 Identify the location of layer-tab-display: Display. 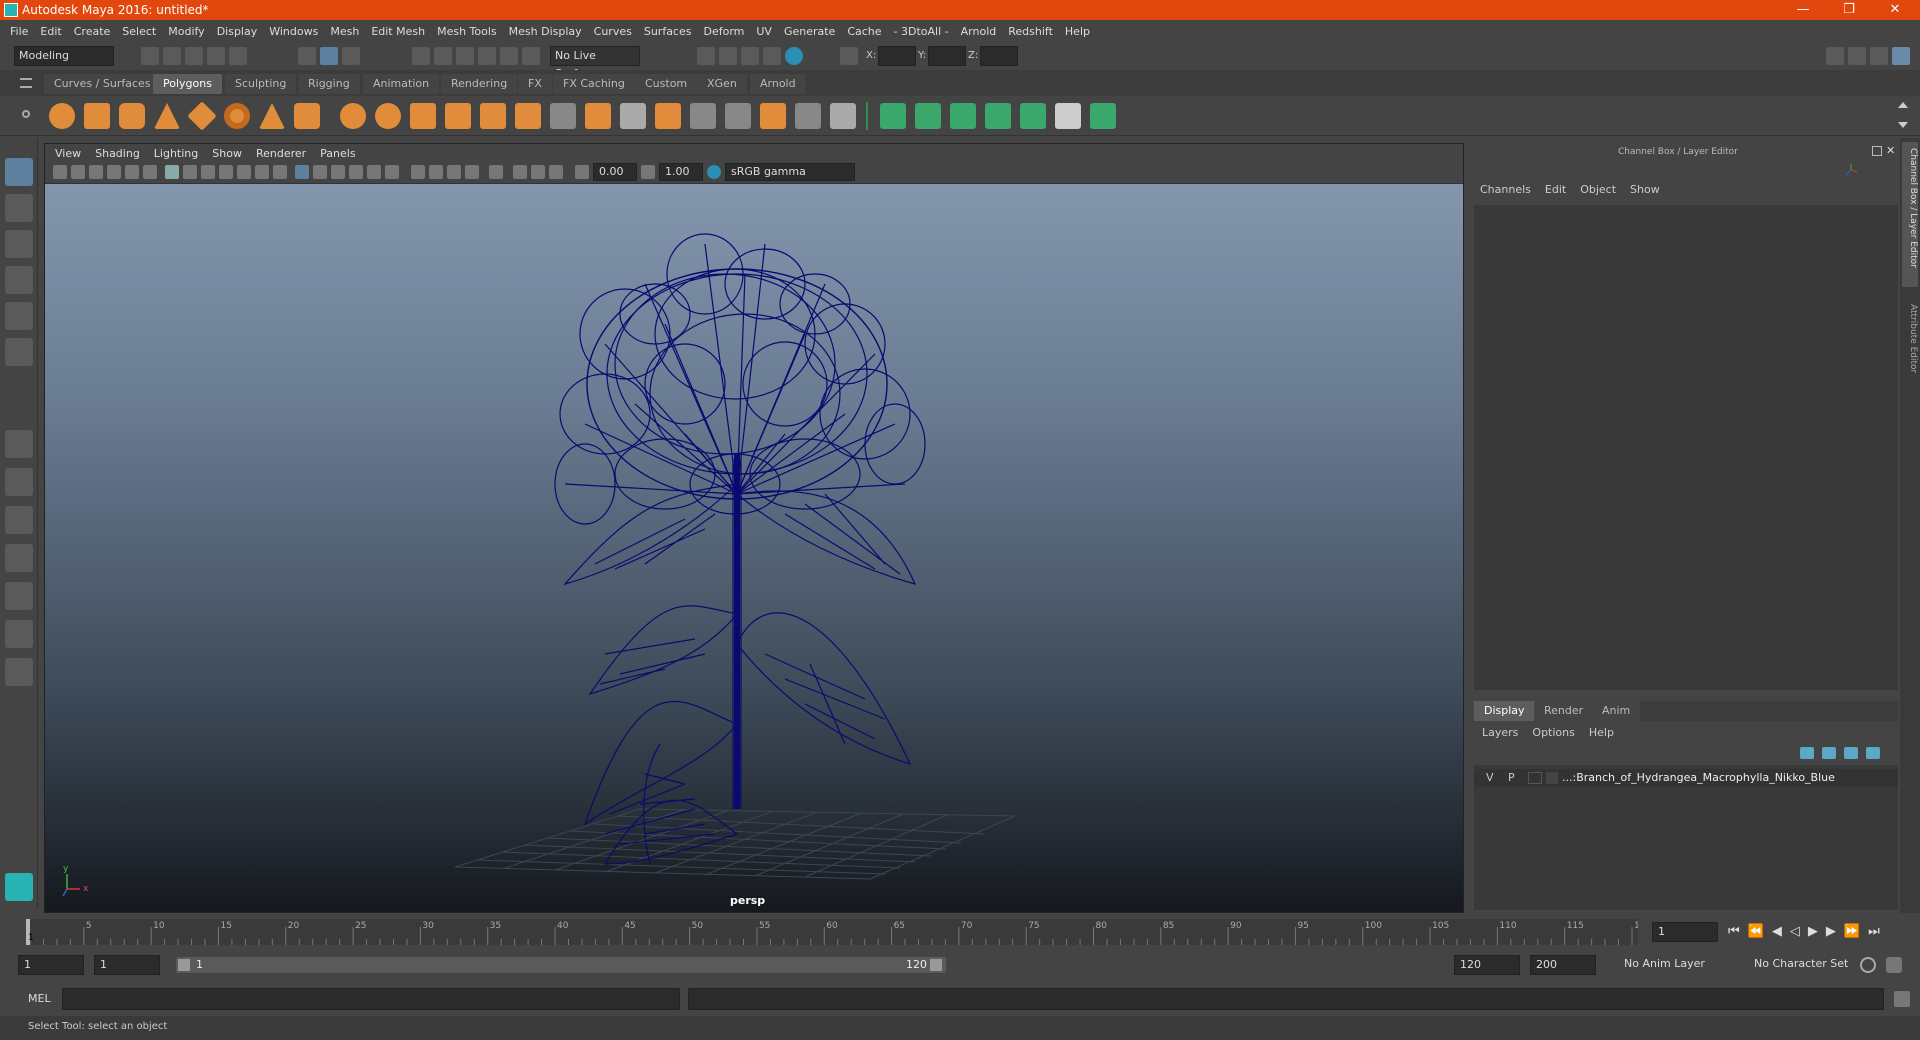
(1504, 711).